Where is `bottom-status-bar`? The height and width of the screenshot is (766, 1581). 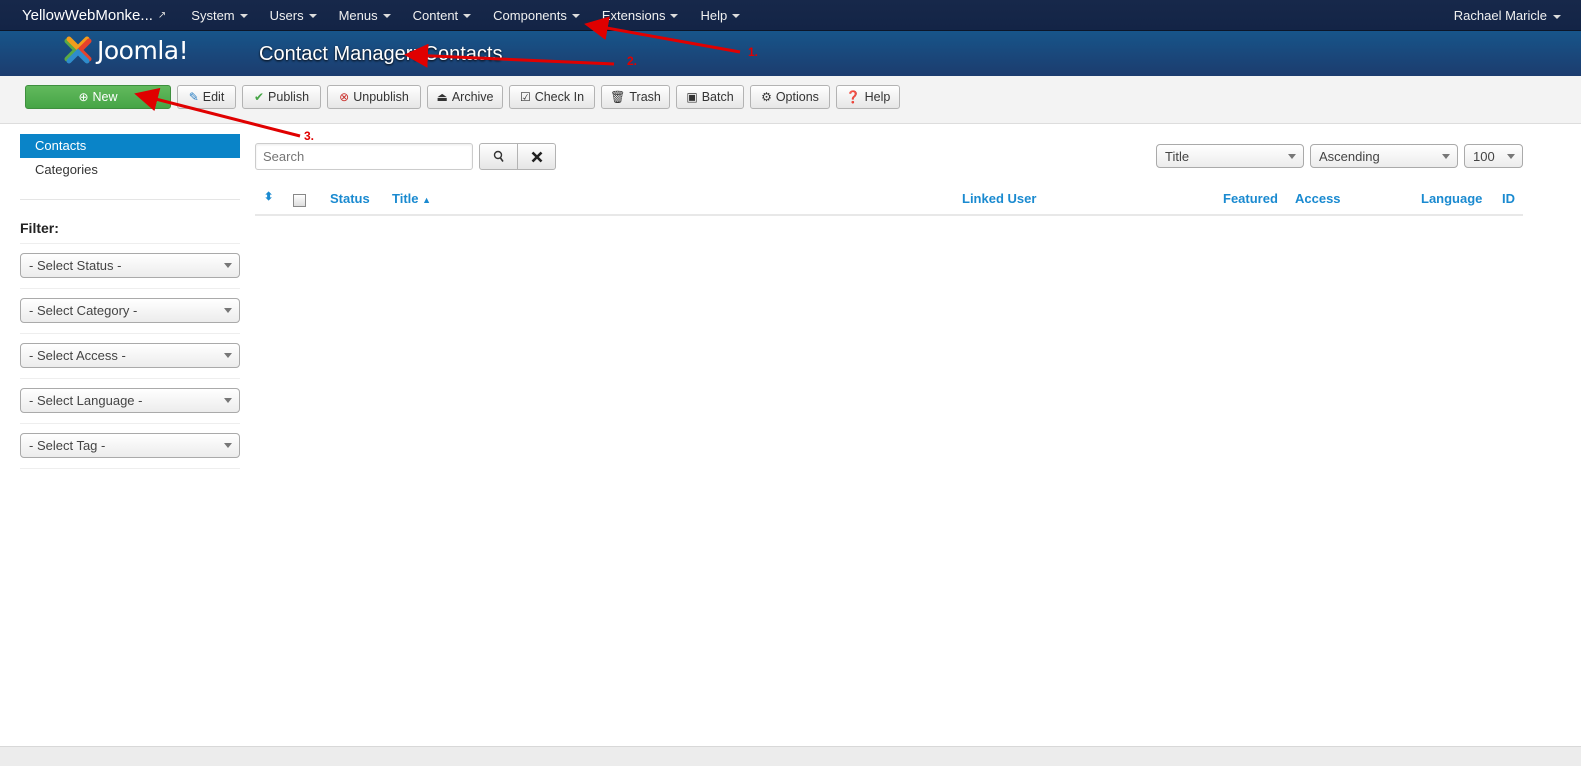 bottom-status-bar is located at coordinates (790, 756).